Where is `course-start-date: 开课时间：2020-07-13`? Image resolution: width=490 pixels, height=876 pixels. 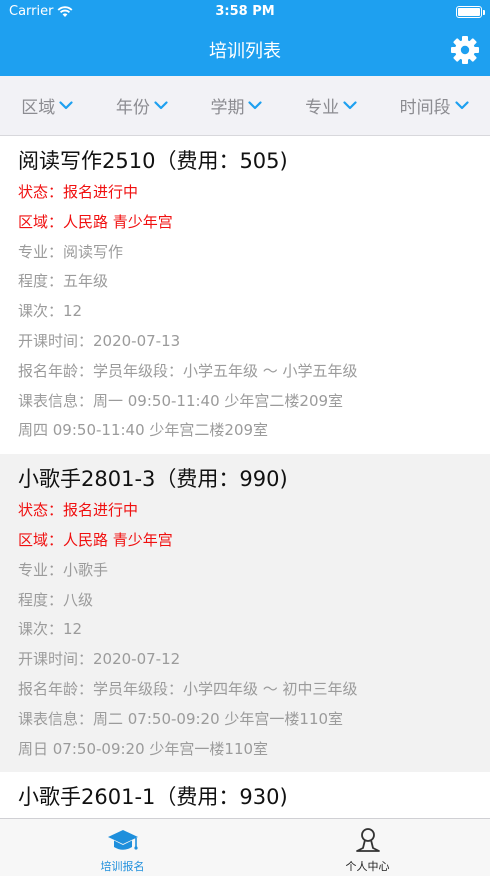 course-start-date: 开课时间：2020-07-13 is located at coordinates (99, 340).